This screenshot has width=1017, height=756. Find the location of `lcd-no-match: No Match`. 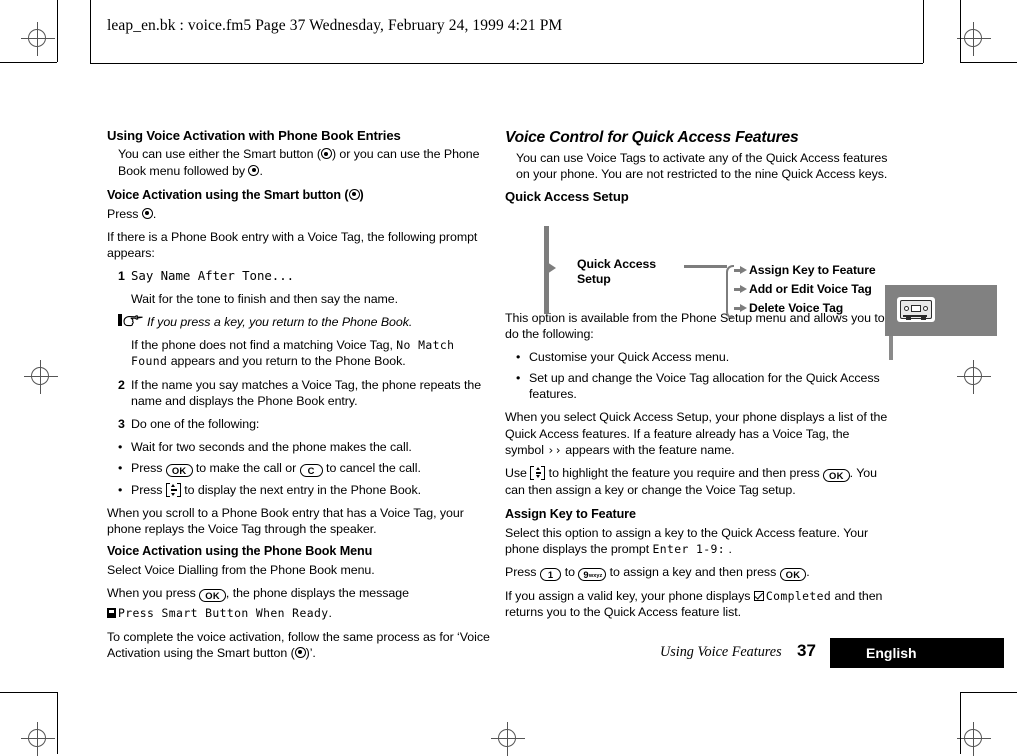

lcd-no-match: No Match is located at coordinates (425, 345).